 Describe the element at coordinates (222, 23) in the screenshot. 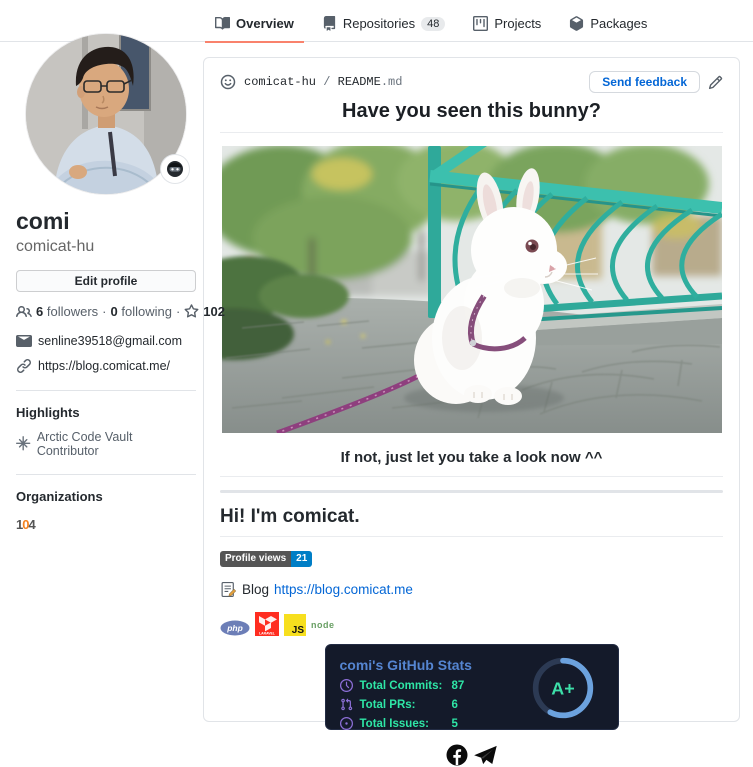

I see `book-icon` at that location.